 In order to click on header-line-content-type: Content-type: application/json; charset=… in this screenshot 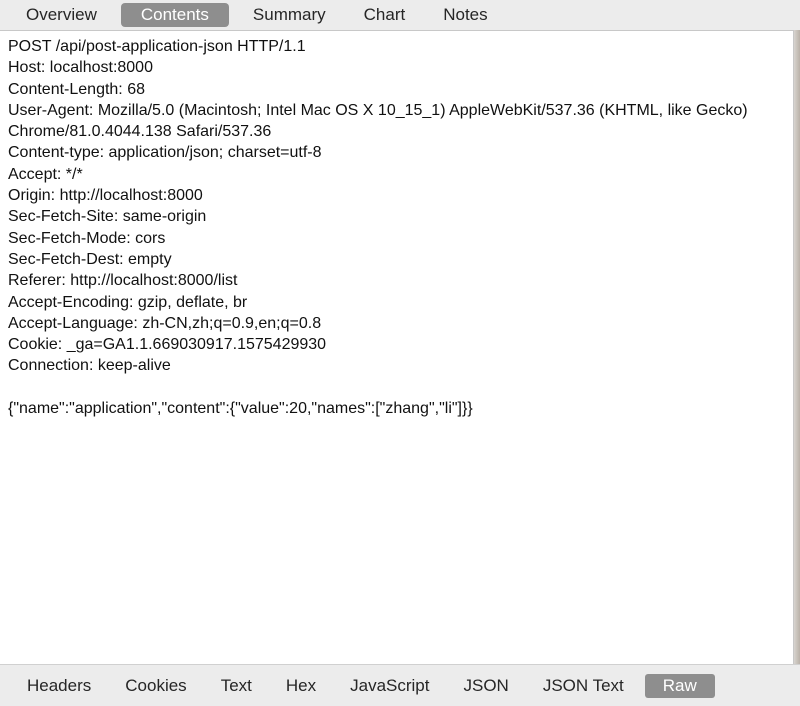, I will do `click(165, 153)`.